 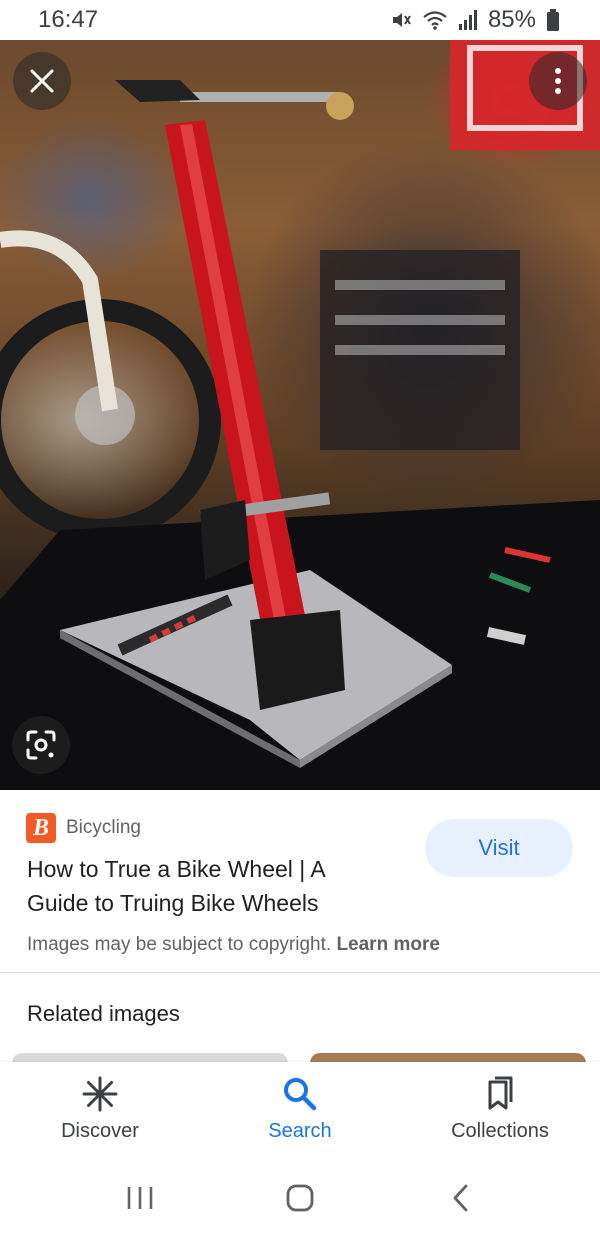 I want to click on asterisk-icon, so click(x=100, y=1094).